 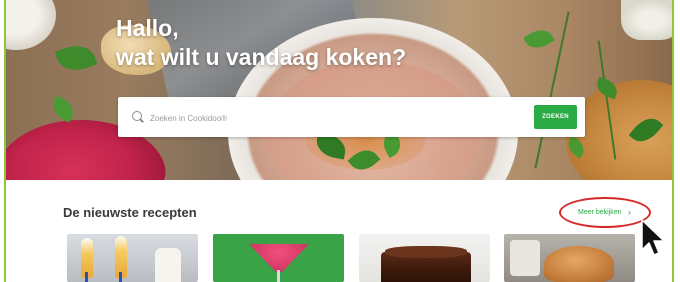 I want to click on search-input, so click(x=330, y=118).